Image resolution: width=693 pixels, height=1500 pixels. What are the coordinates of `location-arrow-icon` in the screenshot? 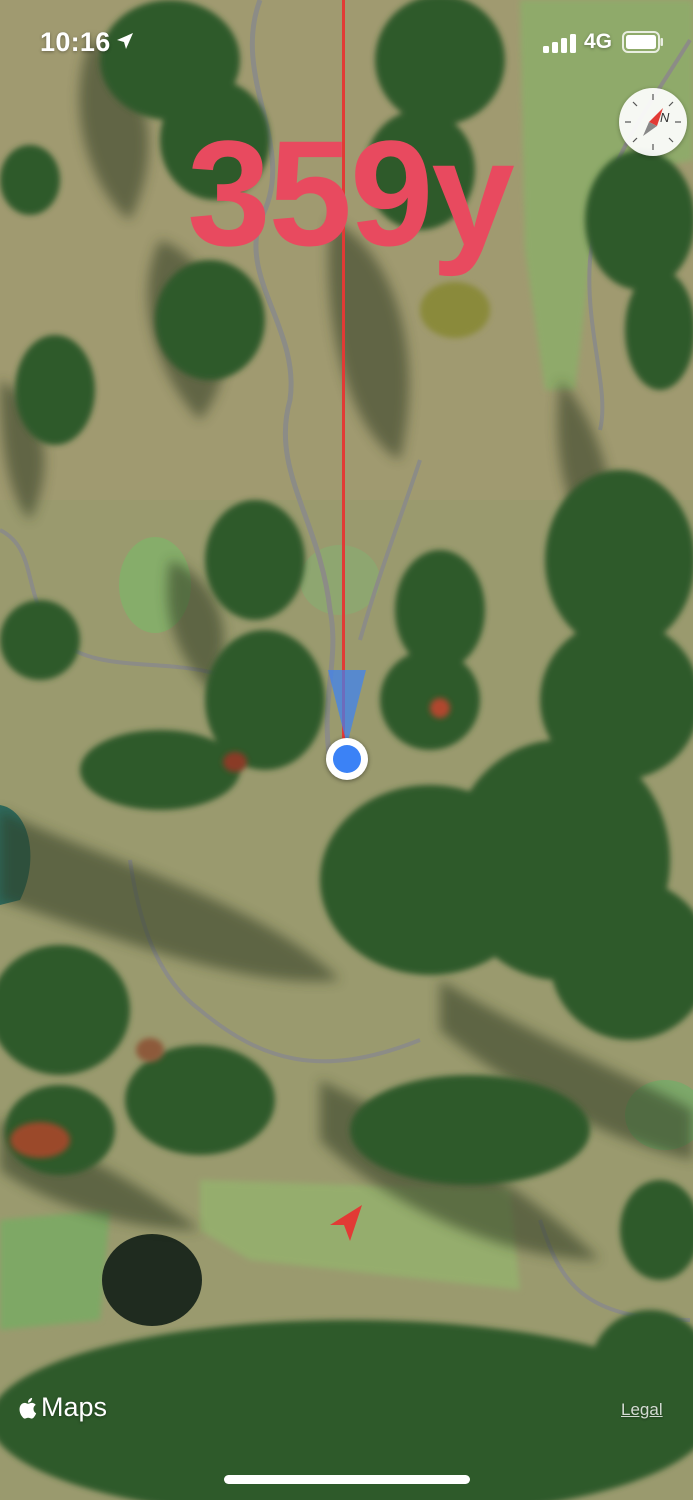 It's located at (125, 41).